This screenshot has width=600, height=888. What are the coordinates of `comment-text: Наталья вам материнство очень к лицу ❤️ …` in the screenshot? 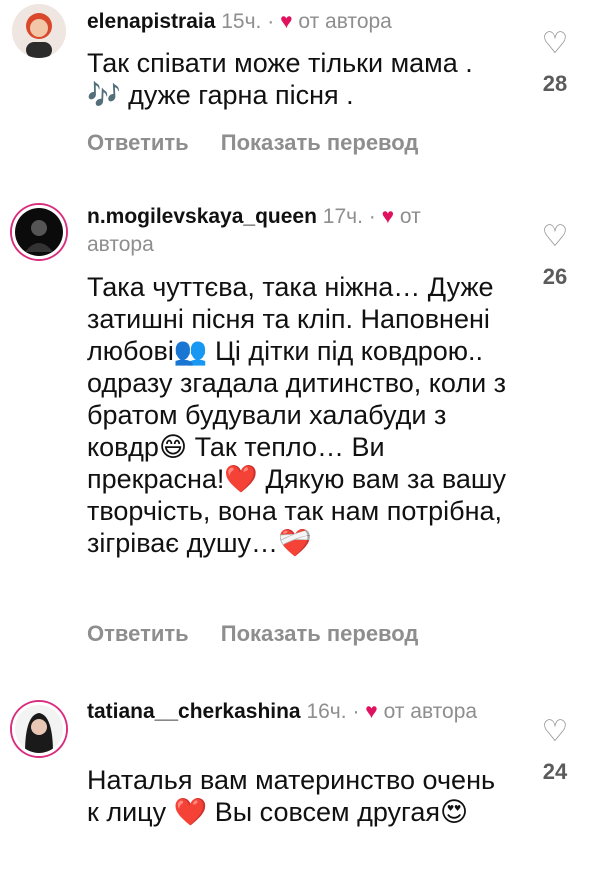 It's located at (291, 796).